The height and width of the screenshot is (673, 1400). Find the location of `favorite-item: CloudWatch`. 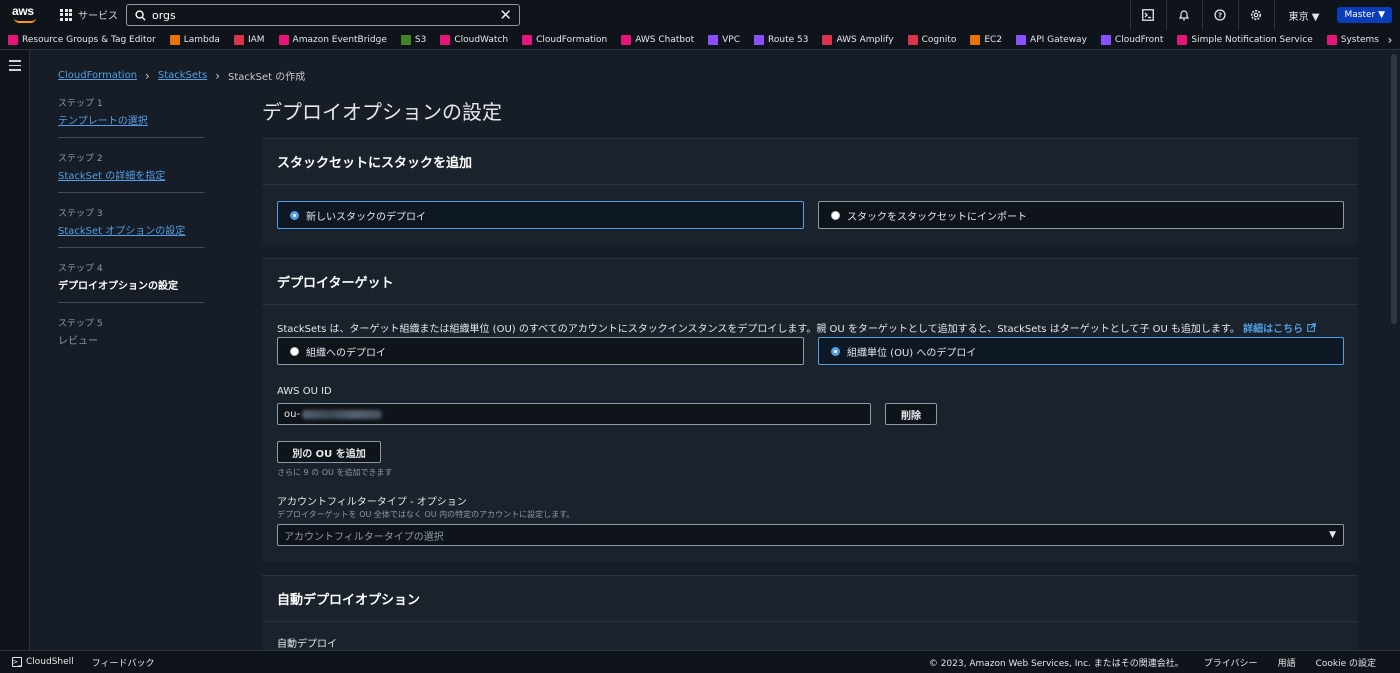

favorite-item: CloudWatch is located at coordinates (474, 39).